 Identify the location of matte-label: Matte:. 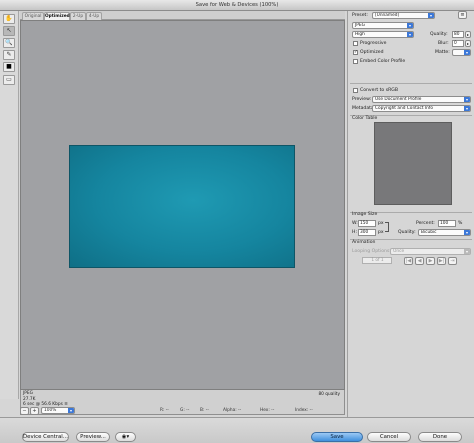
(442, 52).